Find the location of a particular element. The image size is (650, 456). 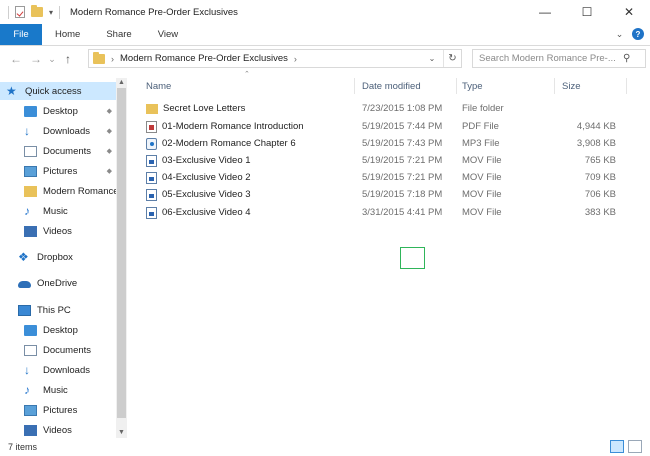

column-header-type: Type is located at coordinates (510, 86).